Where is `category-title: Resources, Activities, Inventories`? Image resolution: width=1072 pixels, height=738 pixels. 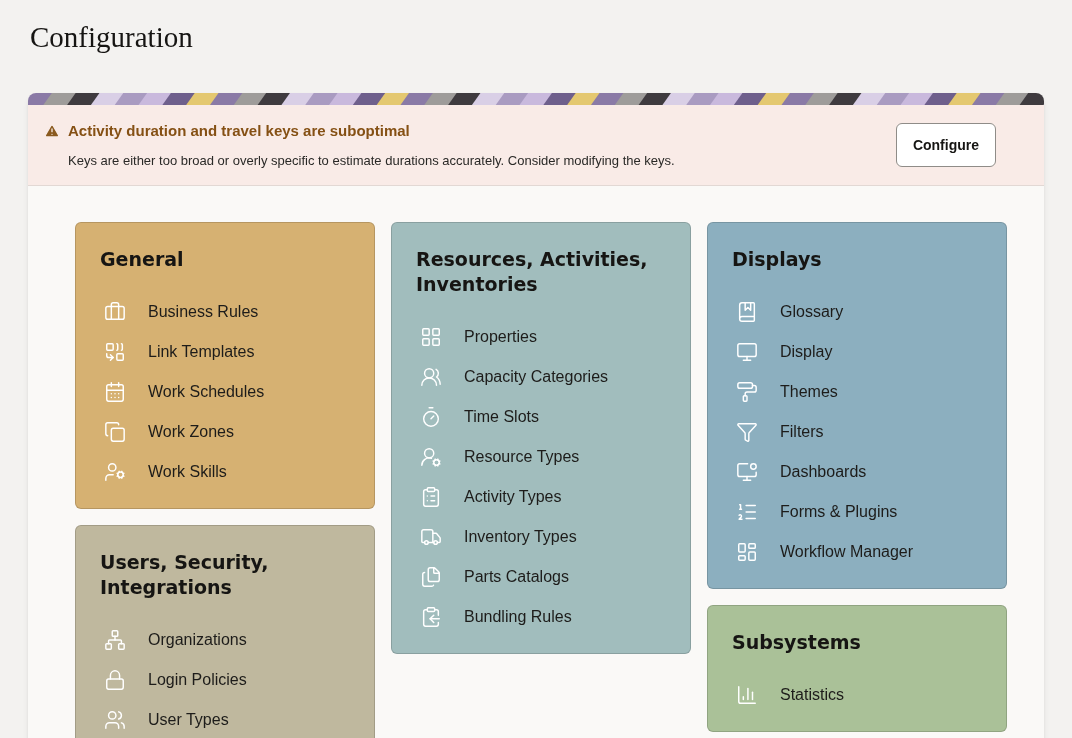
category-title: Resources, Activities, Inventories is located at coordinates (532, 272).